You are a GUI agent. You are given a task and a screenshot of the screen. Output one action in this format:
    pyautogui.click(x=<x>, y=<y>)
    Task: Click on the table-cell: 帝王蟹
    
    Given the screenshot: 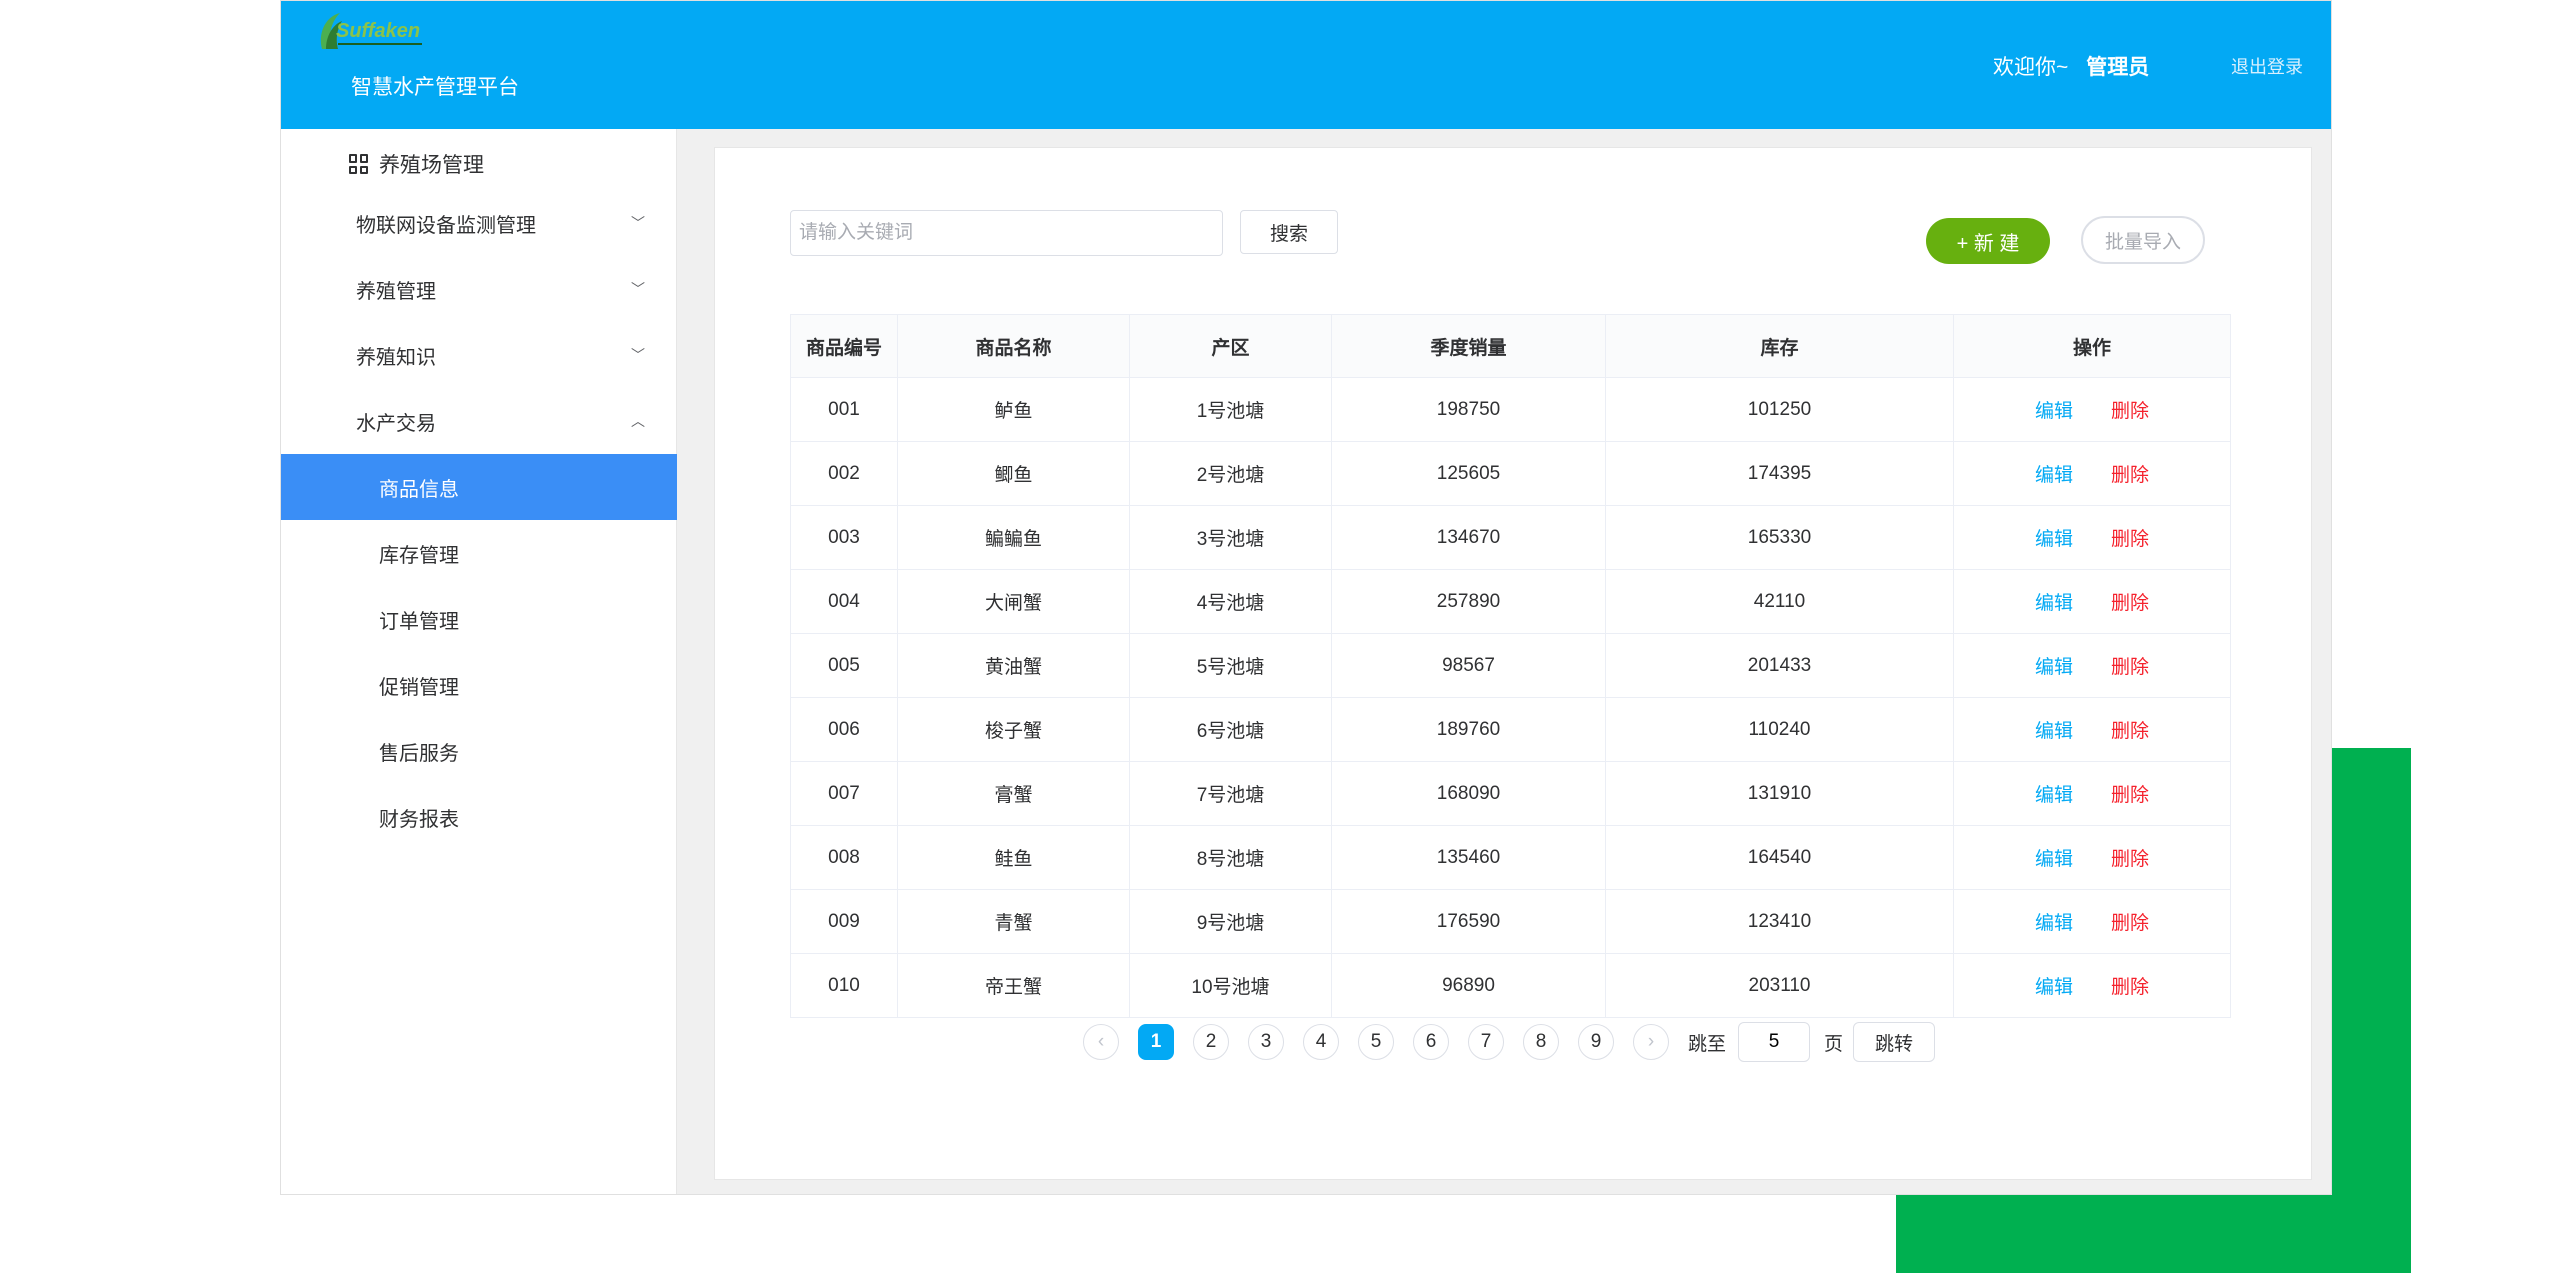 What is the action you would take?
    pyautogui.click(x=1013, y=985)
    